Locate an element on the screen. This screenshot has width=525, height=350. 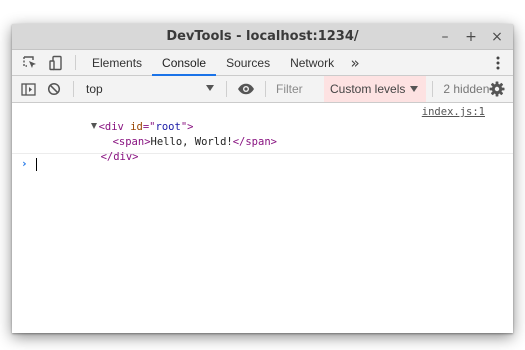
text-caret is located at coordinates (36, 164).